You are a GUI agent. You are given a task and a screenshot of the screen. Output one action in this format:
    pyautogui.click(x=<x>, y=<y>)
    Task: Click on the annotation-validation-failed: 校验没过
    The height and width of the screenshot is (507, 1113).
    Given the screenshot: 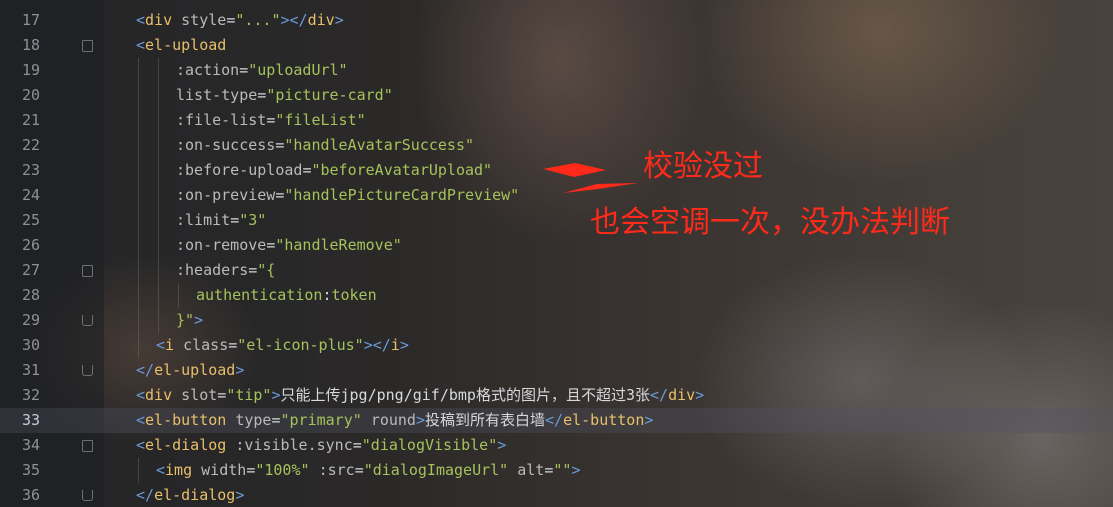 What is the action you would take?
    pyautogui.click(x=703, y=166)
    